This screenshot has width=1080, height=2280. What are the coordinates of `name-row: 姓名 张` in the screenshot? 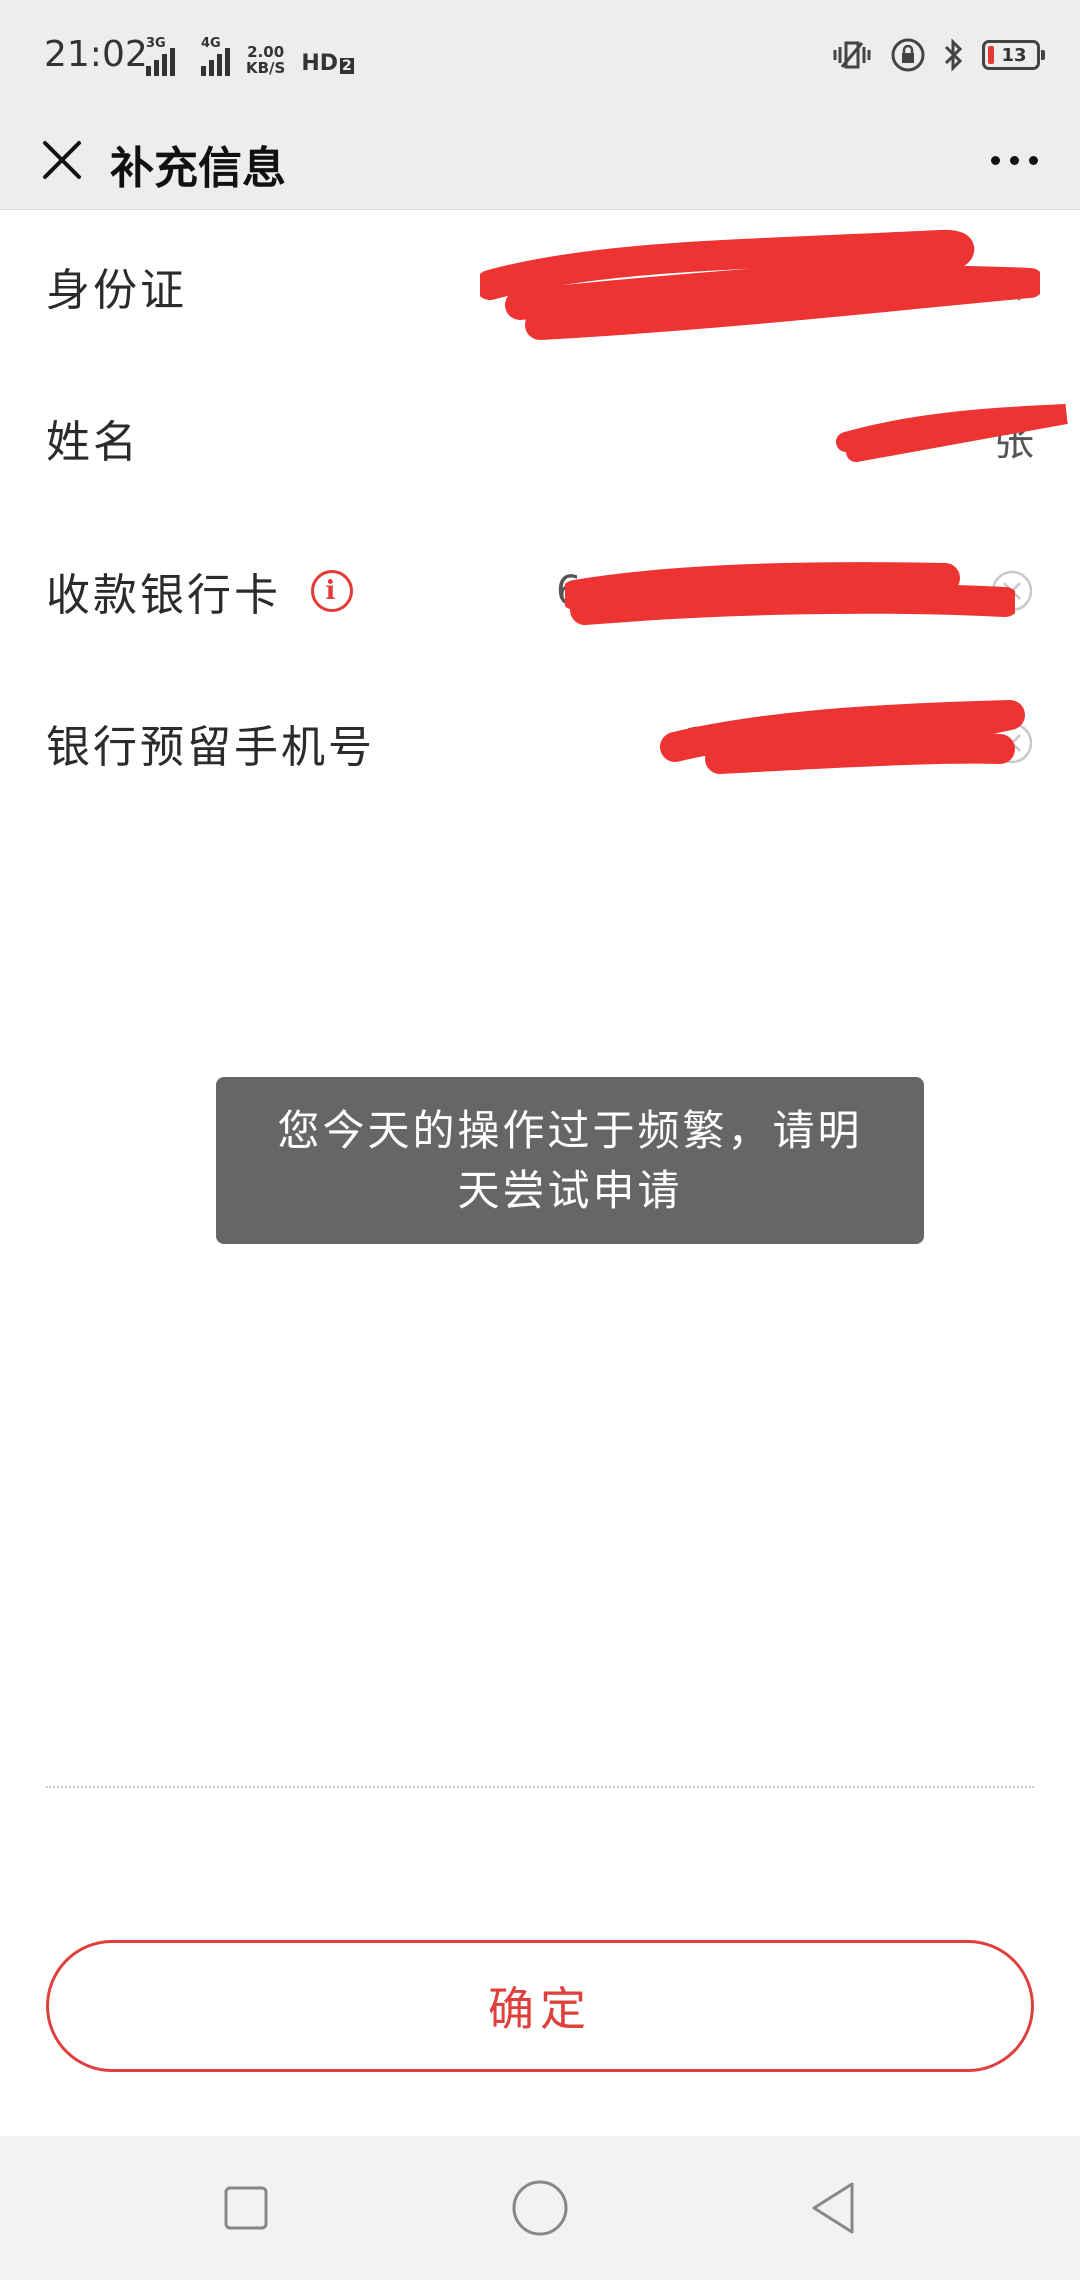 It's located at (540, 438).